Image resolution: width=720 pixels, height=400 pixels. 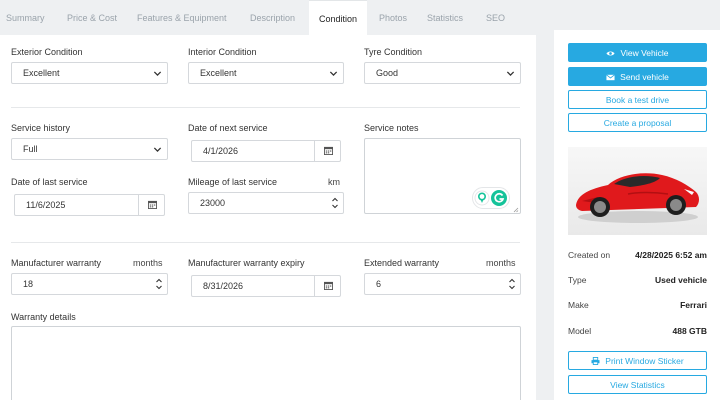 I want to click on tab-description: Description, so click(x=272, y=17).